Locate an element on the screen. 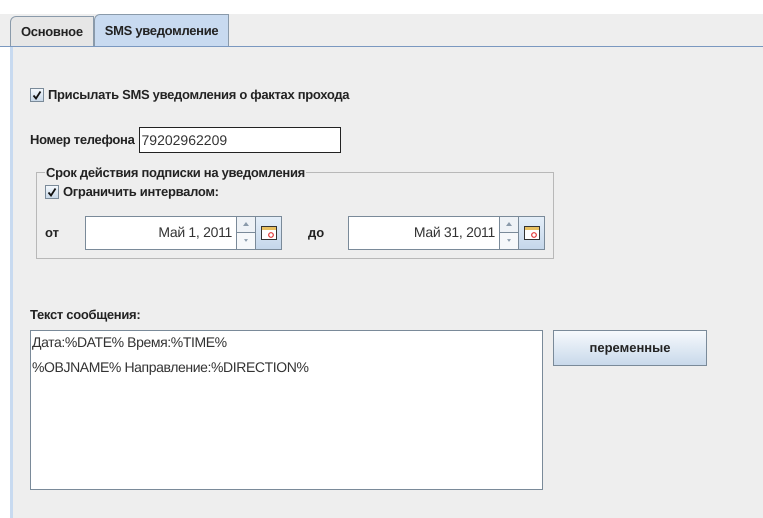 The height and width of the screenshot is (518, 763). tab: Основное is located at coordinates (52, 31).